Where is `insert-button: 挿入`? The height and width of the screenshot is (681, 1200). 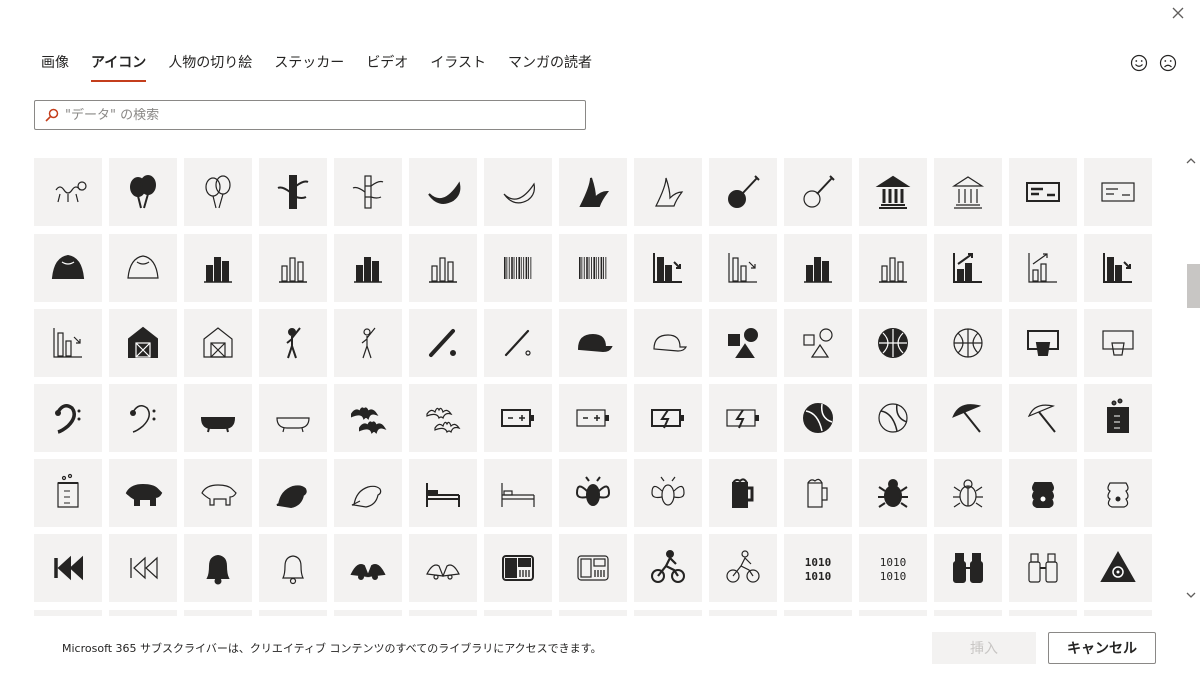
insert-button: 挿入 is located at coordinates (984, 648).